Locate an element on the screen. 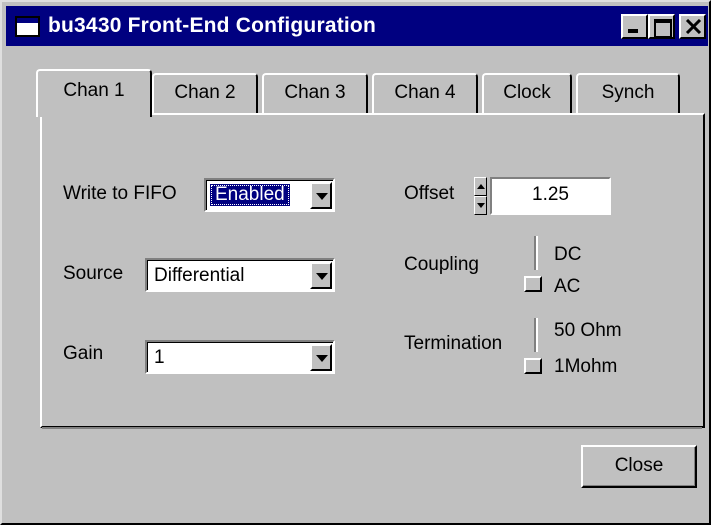 The width and height of the screenshot is (717, 527). tab-clock: Clock is located at coordinates (527, 93).